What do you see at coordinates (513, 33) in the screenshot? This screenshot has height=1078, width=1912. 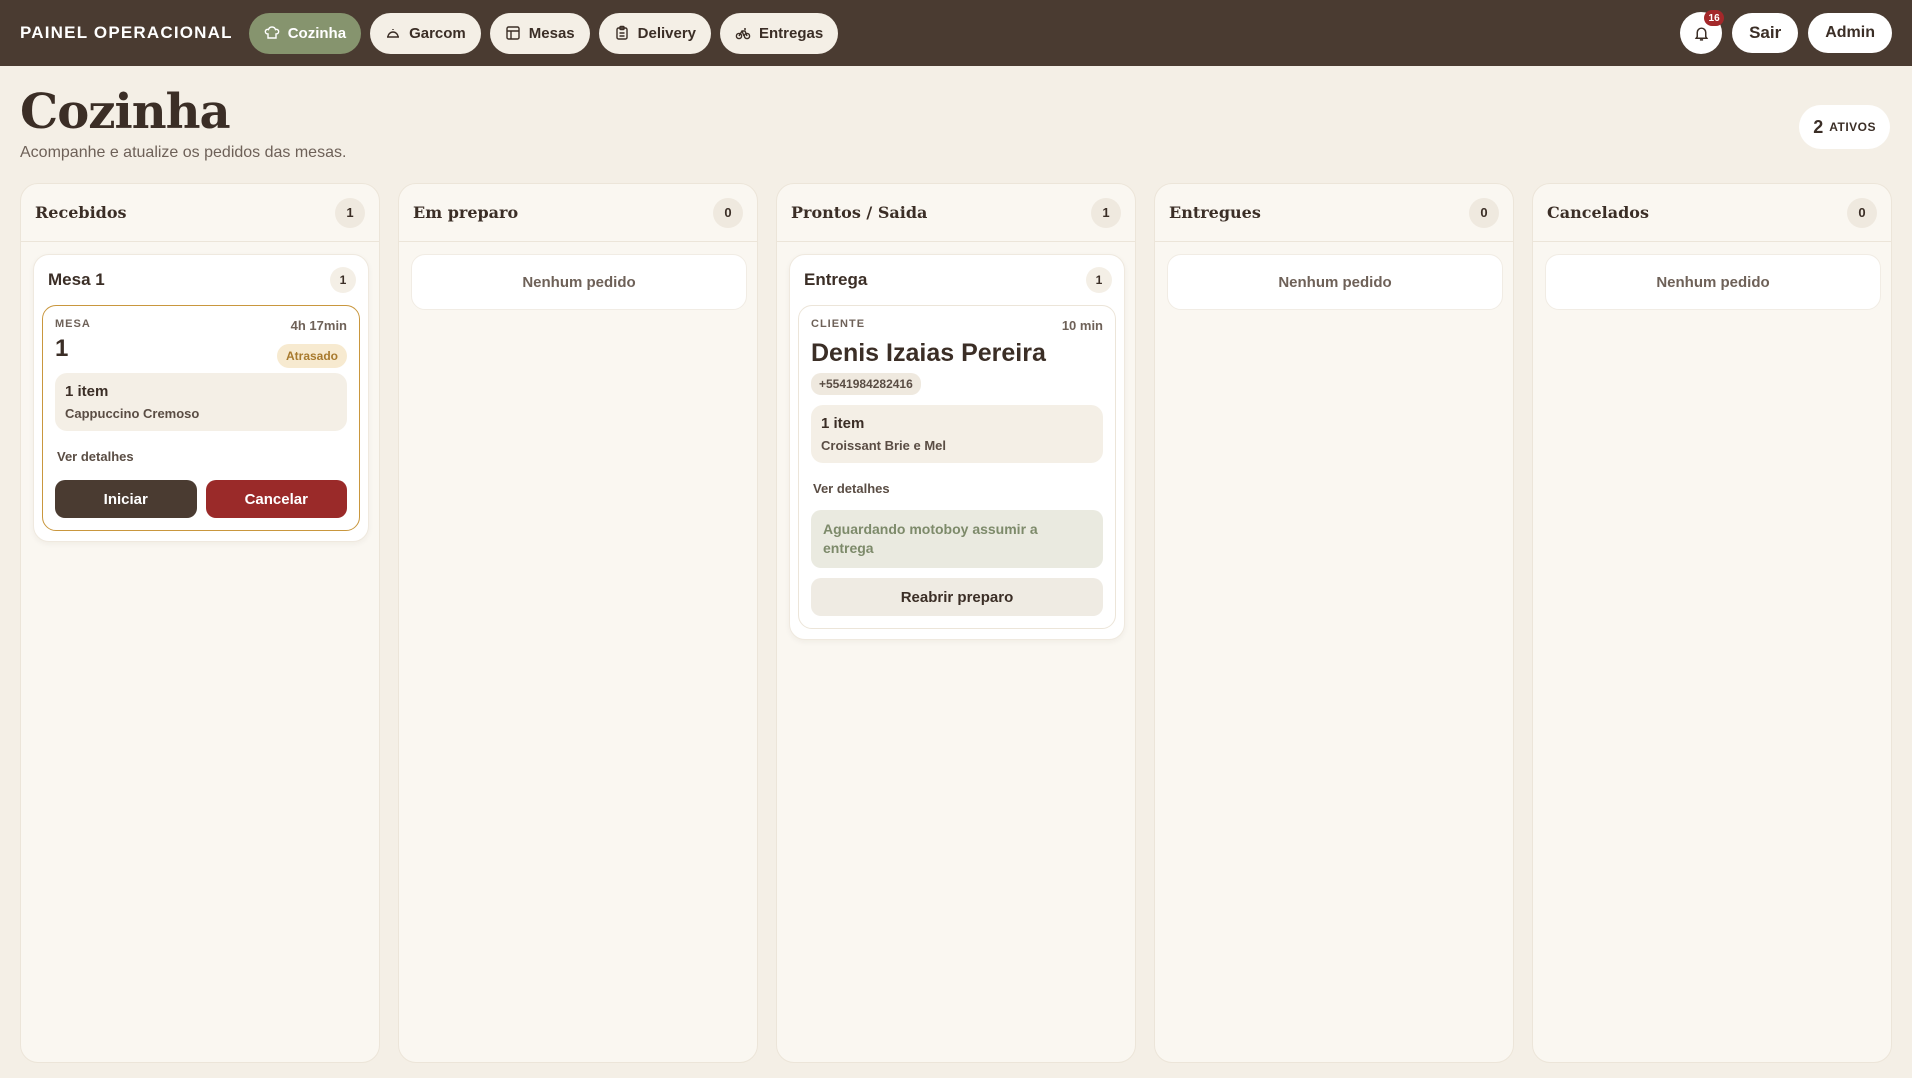 I see `table-grid-icon` at bounding box center [513, 33].